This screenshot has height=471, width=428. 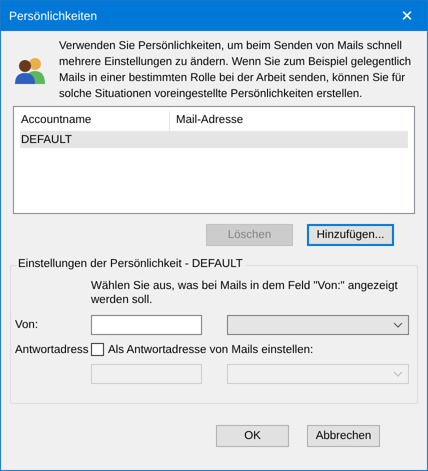 What do you see at coordinates (343, 436) in the screenshot?
I see `cancel-button: Abbrechen` at bounding box center [343, 436].